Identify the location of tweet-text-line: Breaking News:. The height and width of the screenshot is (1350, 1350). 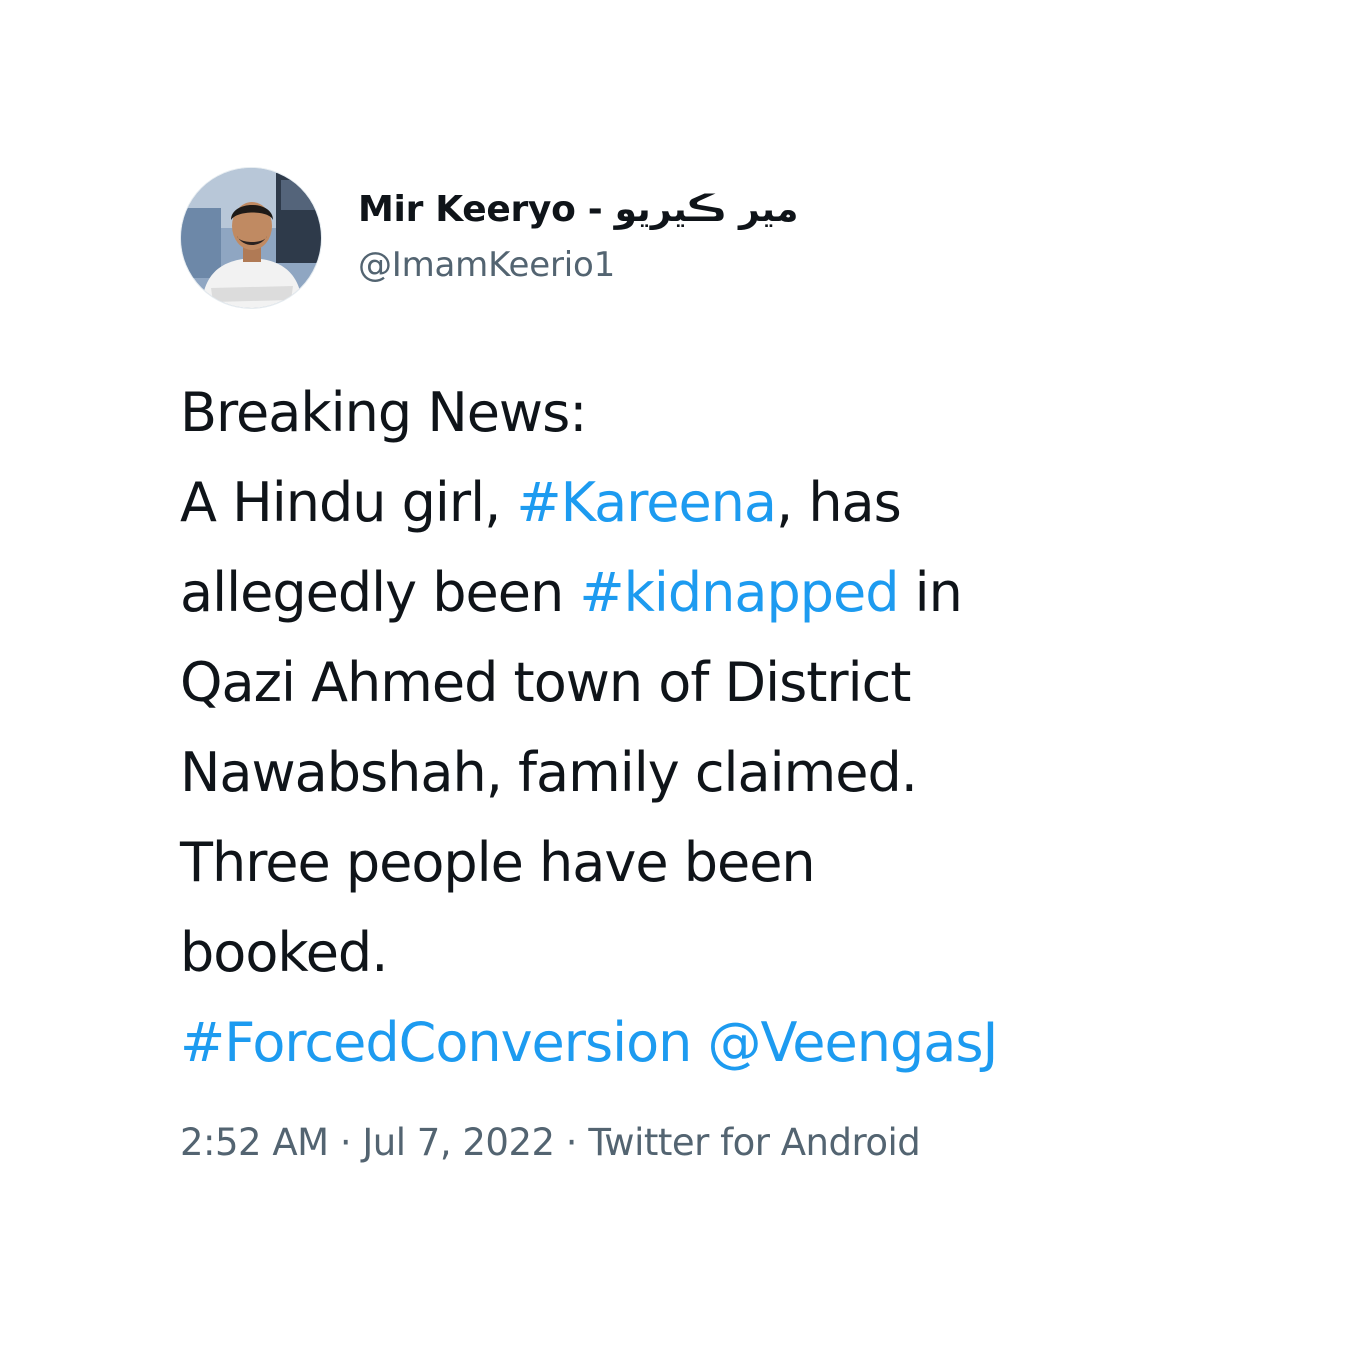
(680, 413).